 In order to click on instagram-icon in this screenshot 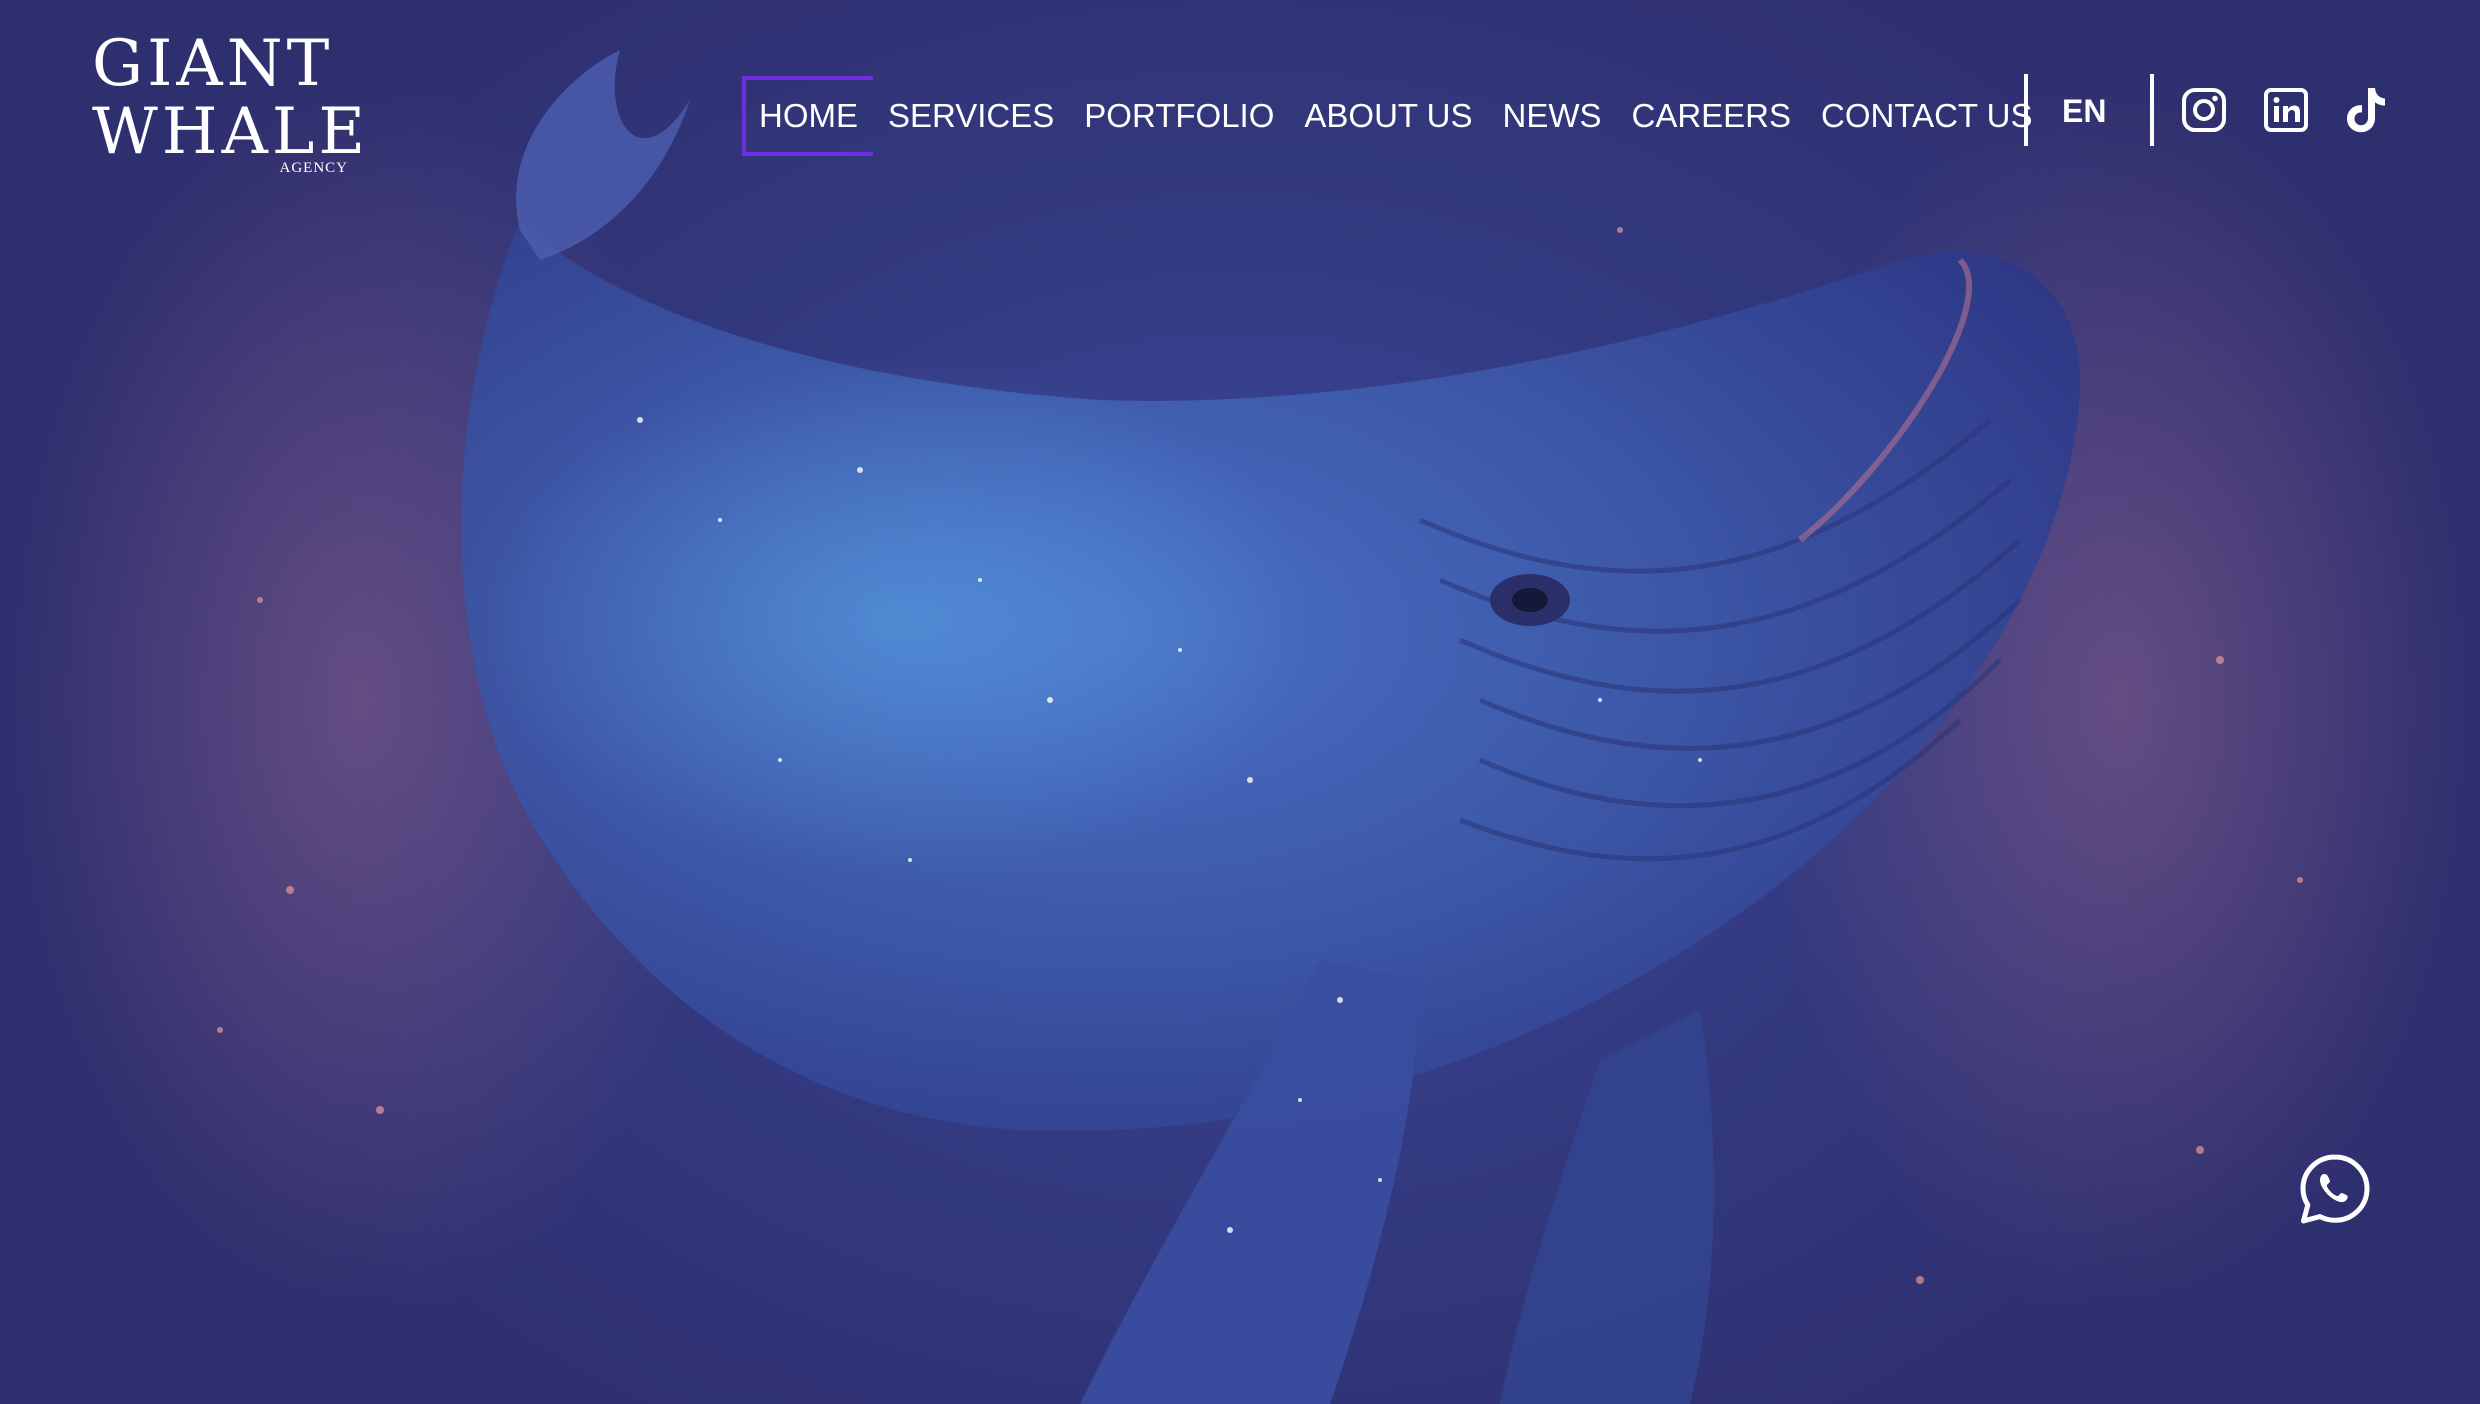, I will do `click(2204, 110)`.